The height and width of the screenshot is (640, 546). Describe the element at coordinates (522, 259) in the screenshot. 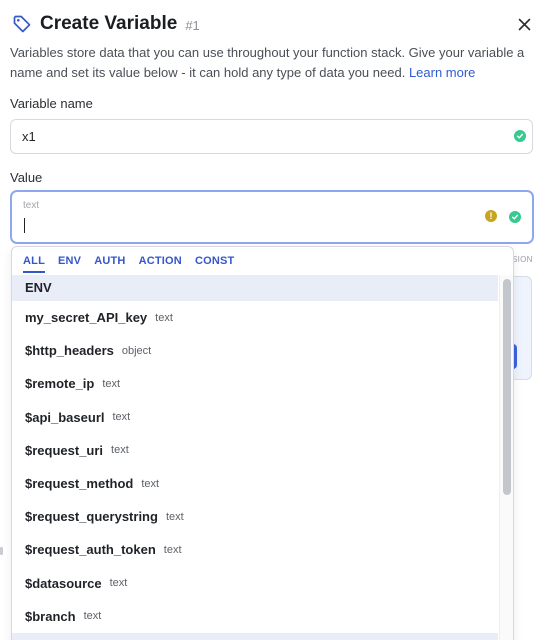

I see `background-partial-text: SION` at that location.